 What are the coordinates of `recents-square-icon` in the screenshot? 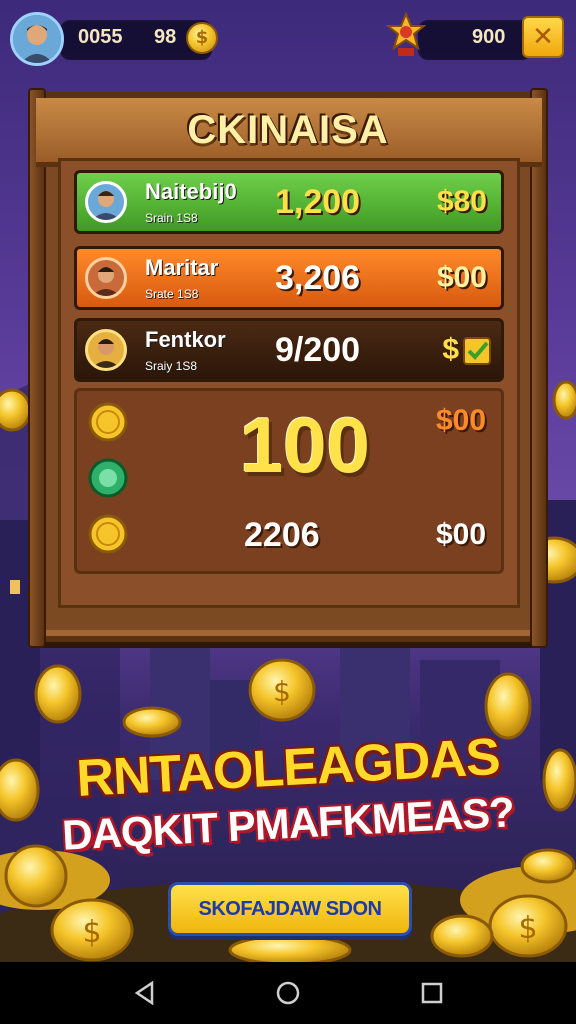 It's located at (432, 993).